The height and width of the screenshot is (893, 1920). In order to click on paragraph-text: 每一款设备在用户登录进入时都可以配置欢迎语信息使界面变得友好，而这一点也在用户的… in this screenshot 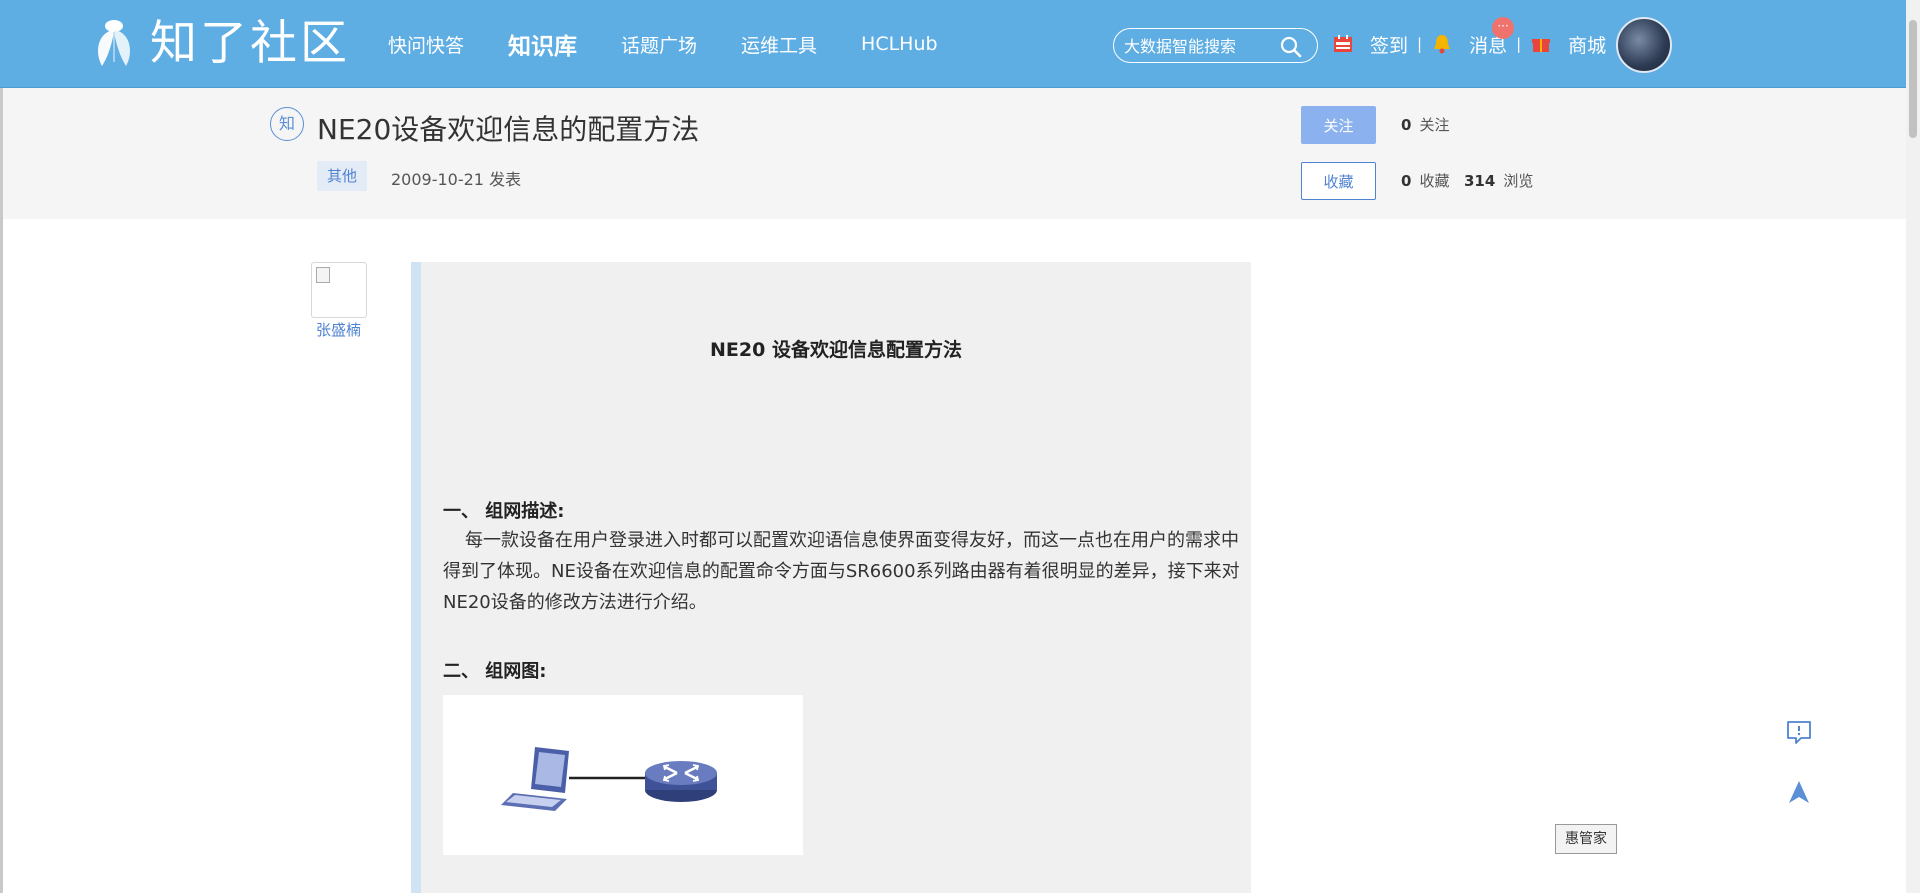, I will do `click(841, 571)`.